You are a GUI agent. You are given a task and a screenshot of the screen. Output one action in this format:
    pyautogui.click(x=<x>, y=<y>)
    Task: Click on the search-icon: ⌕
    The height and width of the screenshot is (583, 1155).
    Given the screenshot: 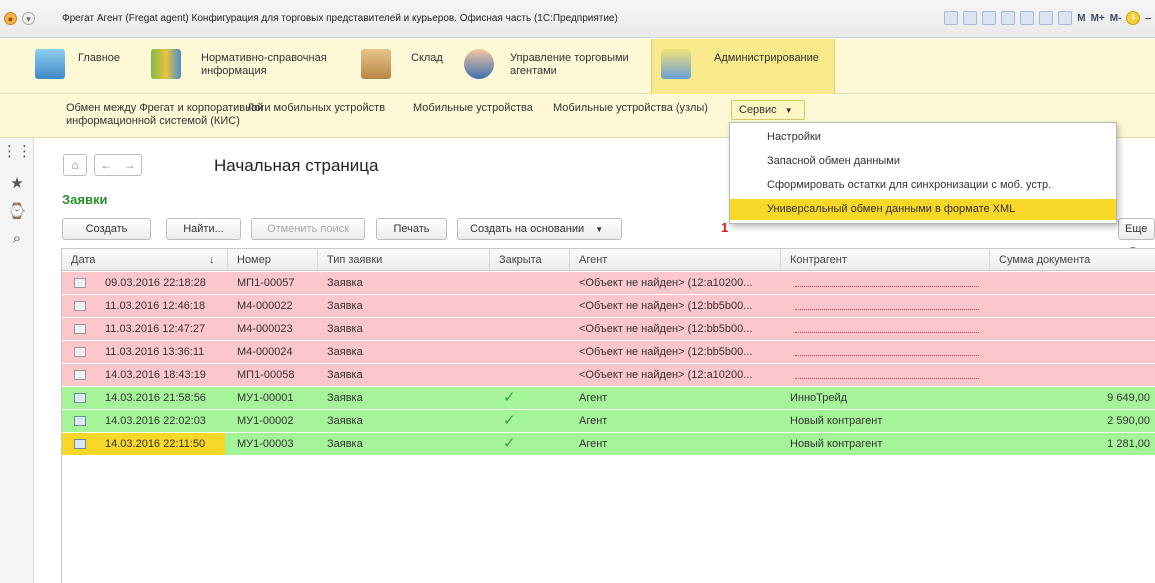 What is the action you would take?
    pyautogui.click(x=17, y=238)
    